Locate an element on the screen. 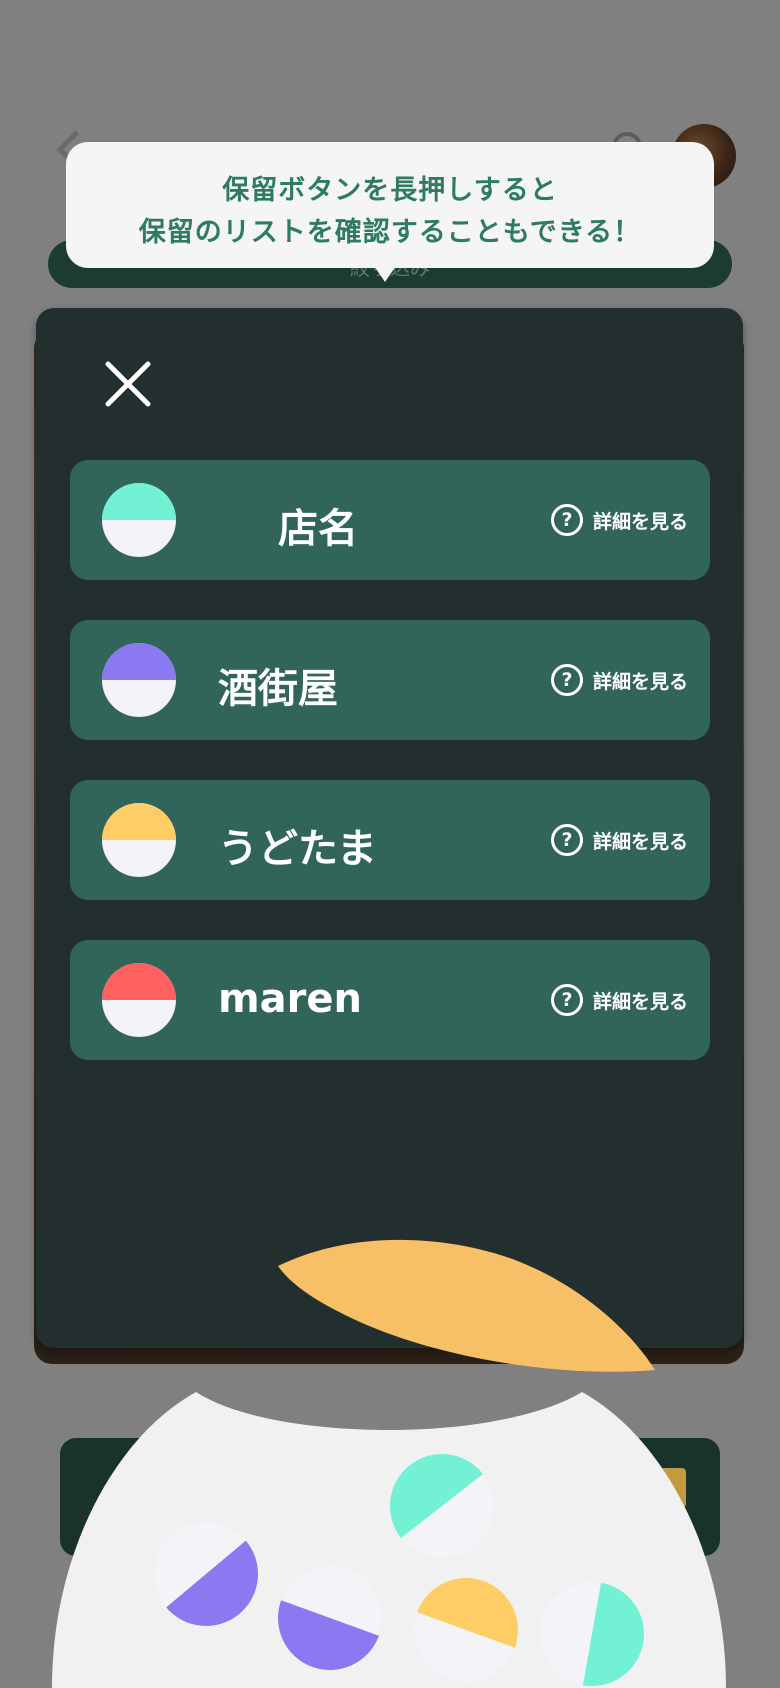  bowl-lid is located at coordinates (466, 1305).